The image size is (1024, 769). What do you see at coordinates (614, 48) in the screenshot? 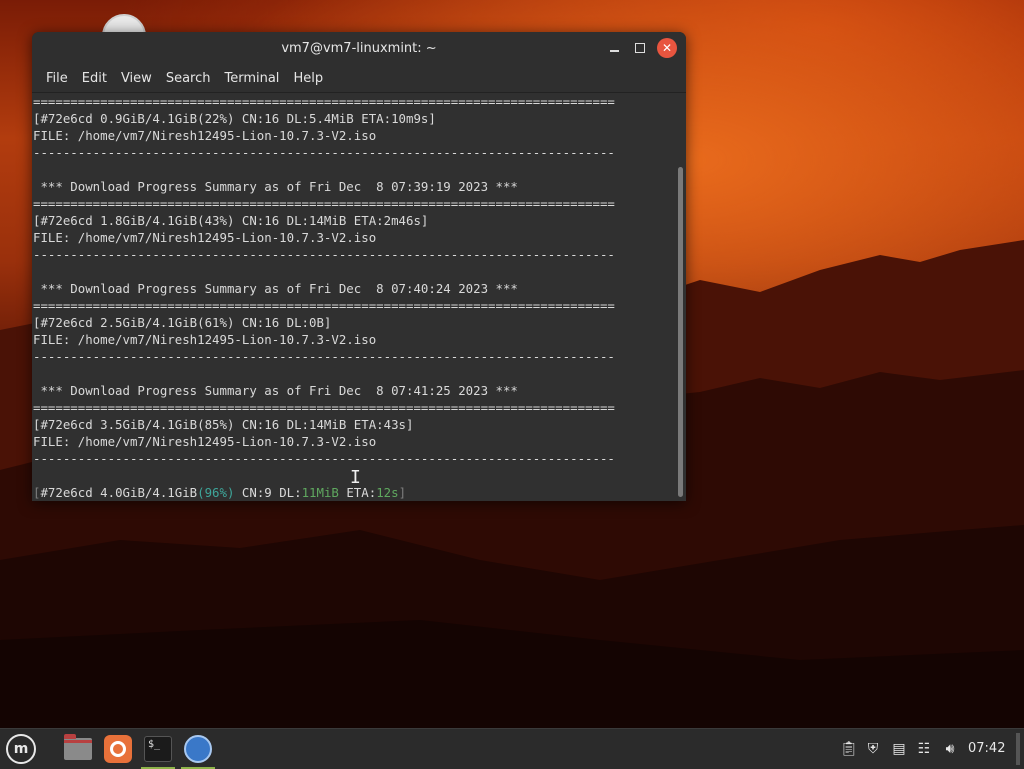
I see `minimize-button` at bounding box center [614, 48].